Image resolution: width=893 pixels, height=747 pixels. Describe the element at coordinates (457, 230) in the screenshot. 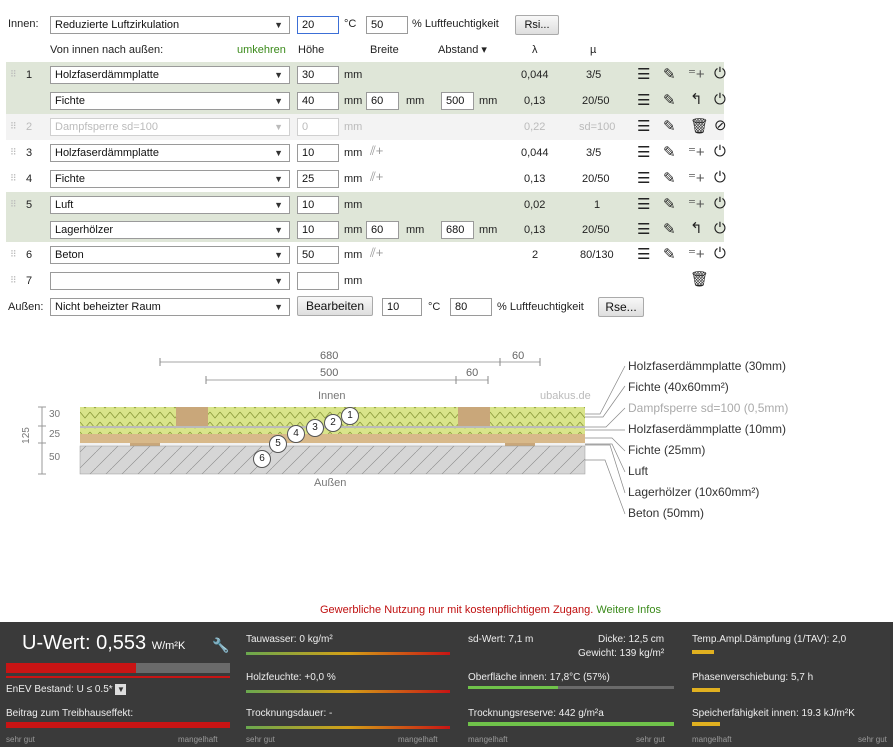

I see `layer-spacing-input: 680` at that location.